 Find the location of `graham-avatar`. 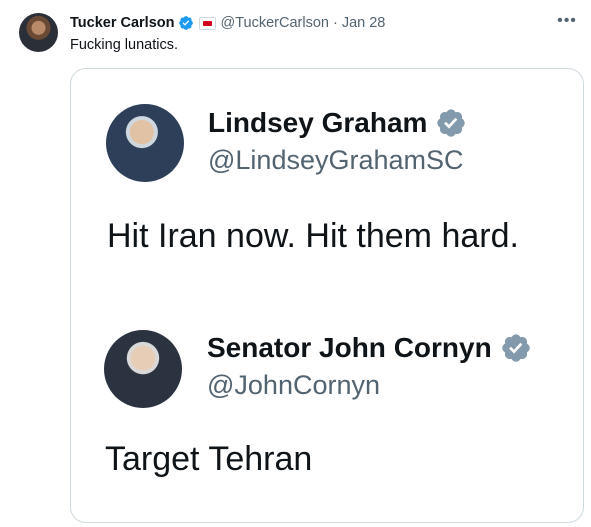

graham-avatar is located at coordinates (145, 143).